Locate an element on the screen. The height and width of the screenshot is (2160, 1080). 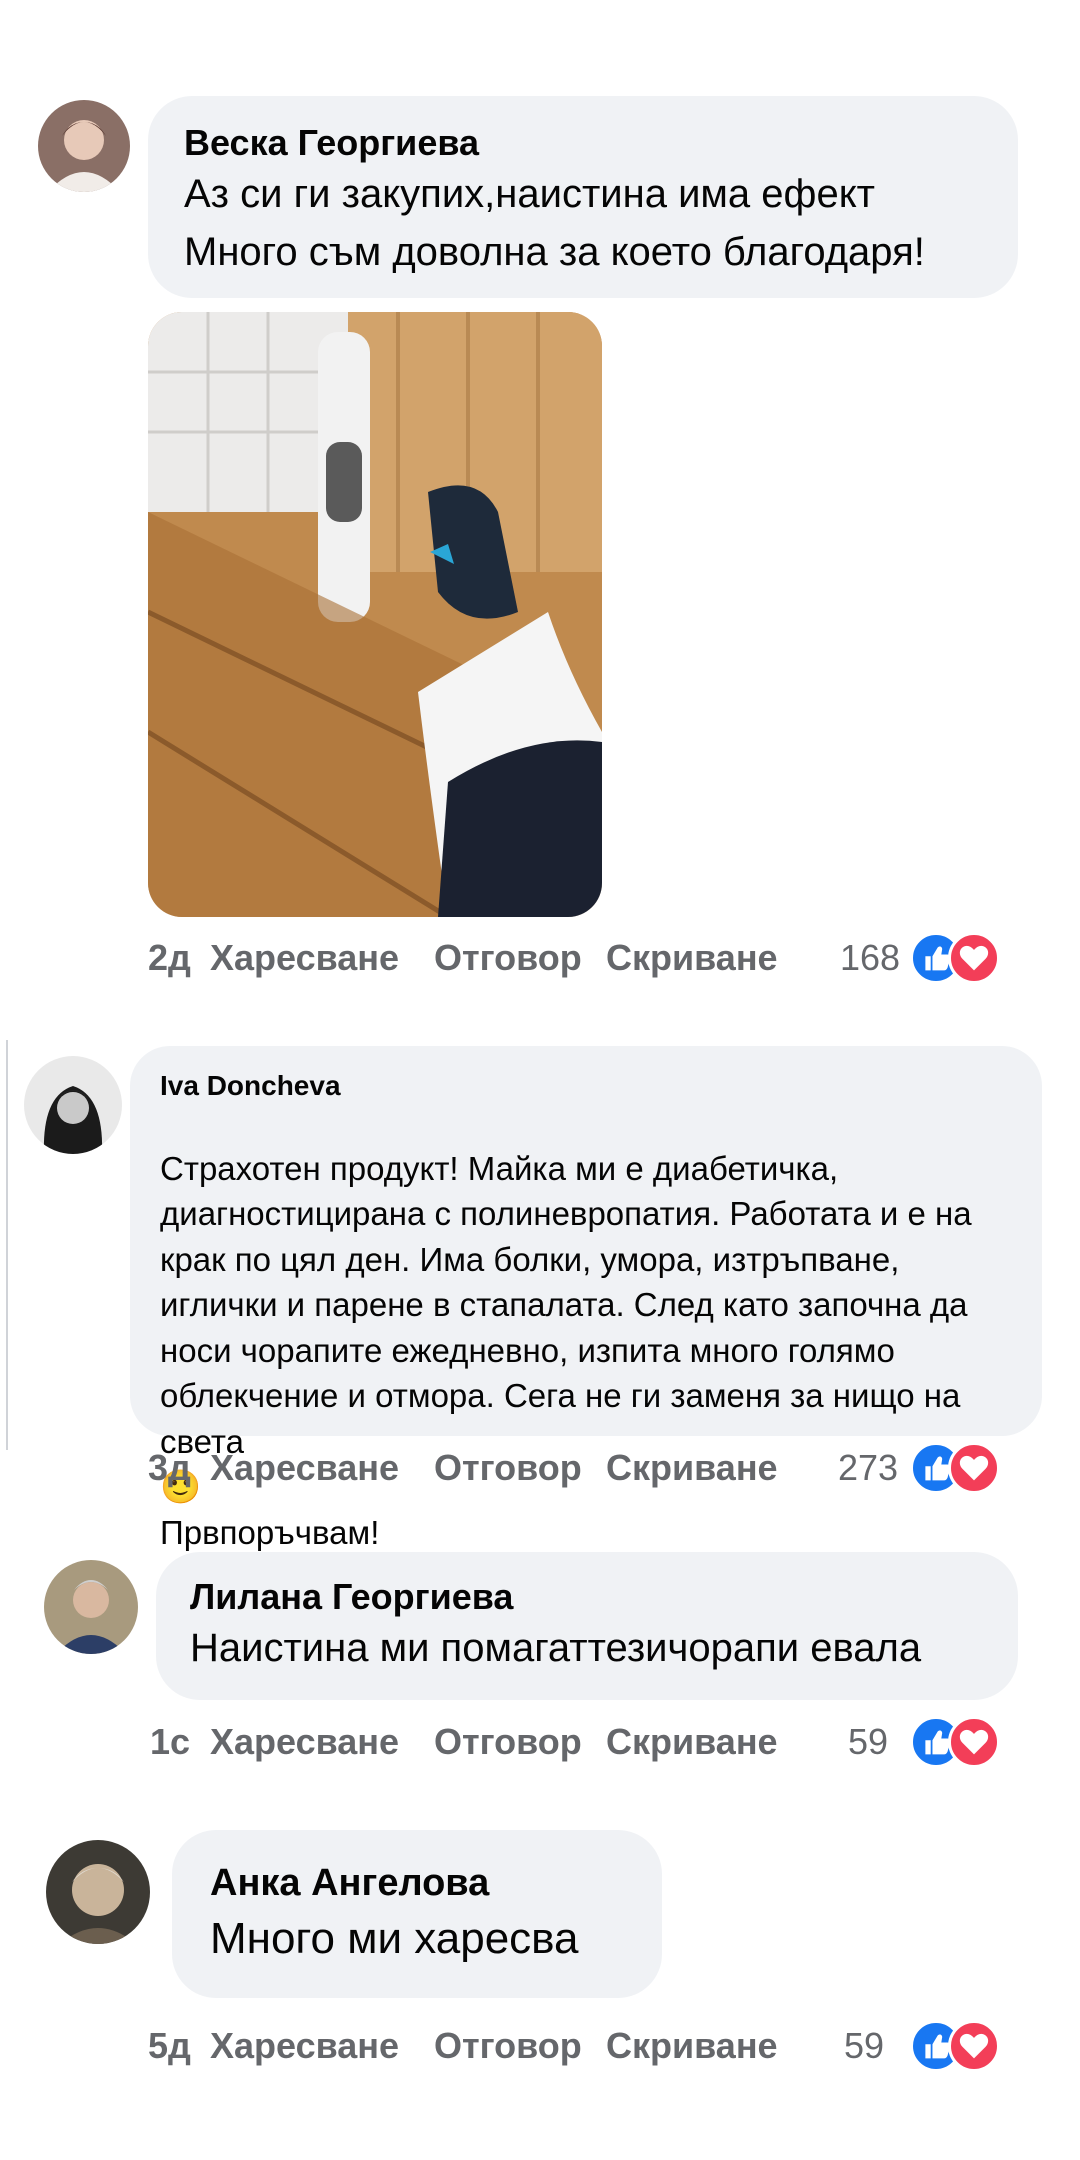
comment-author: Iva Doncheva is located at coordinates (250, 1086).